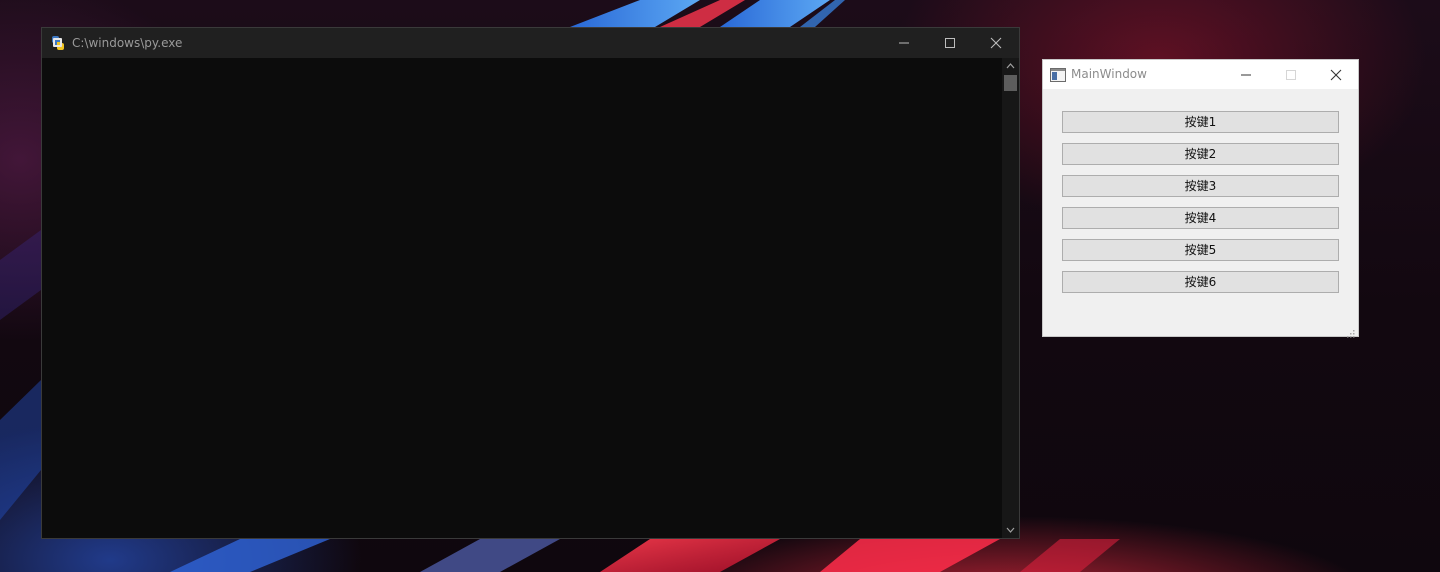 This screenshot has height=572, width=1440. I want to click on scroll-thumb, so click(1010, 83).